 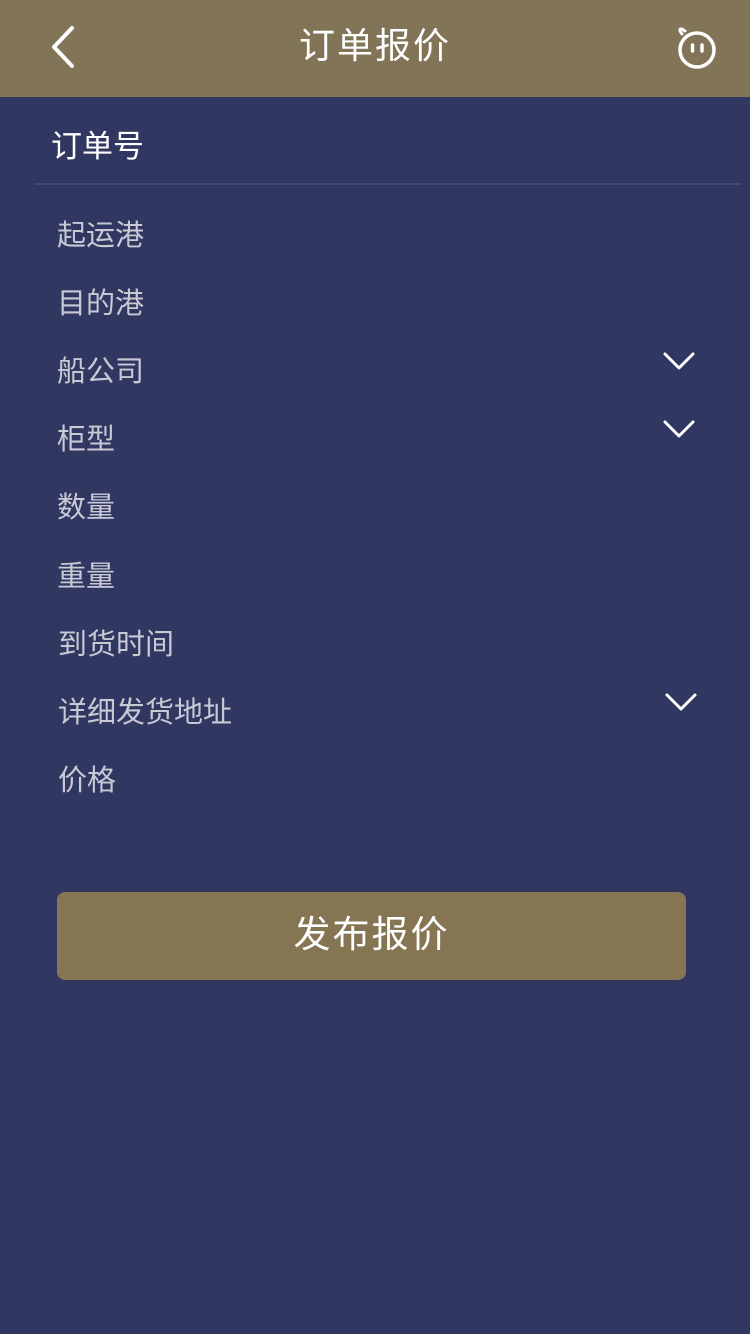 I want to click on publish-quote-button: 发布报价, so click(x=371, y=936).